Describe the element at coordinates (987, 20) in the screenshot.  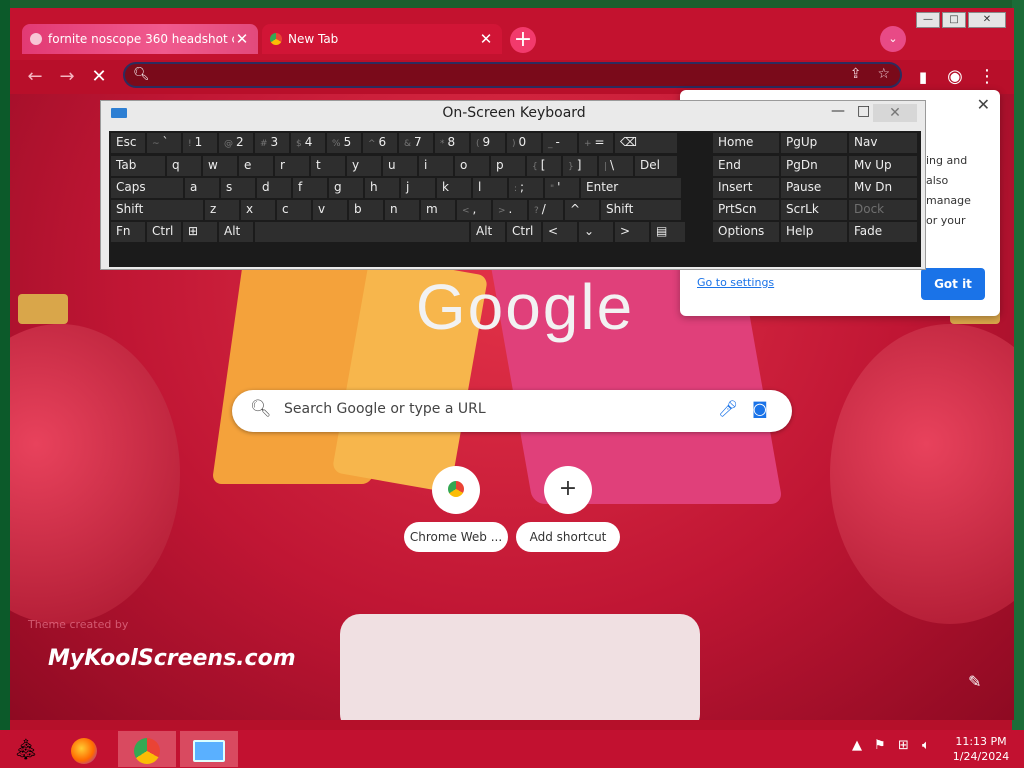
I see `close-button: ✕` at that location.